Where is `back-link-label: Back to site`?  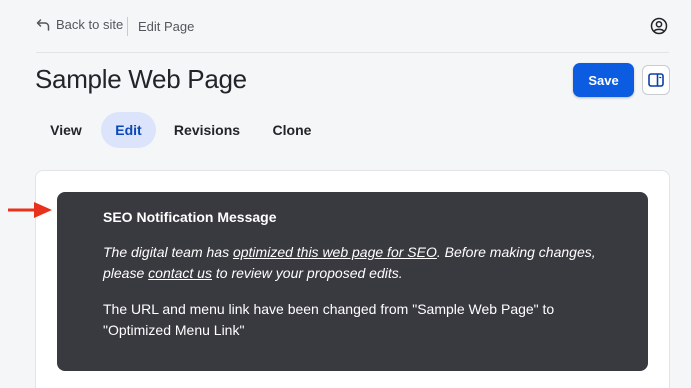 back-link-label: Back to site is located at coordinates (90, 24).